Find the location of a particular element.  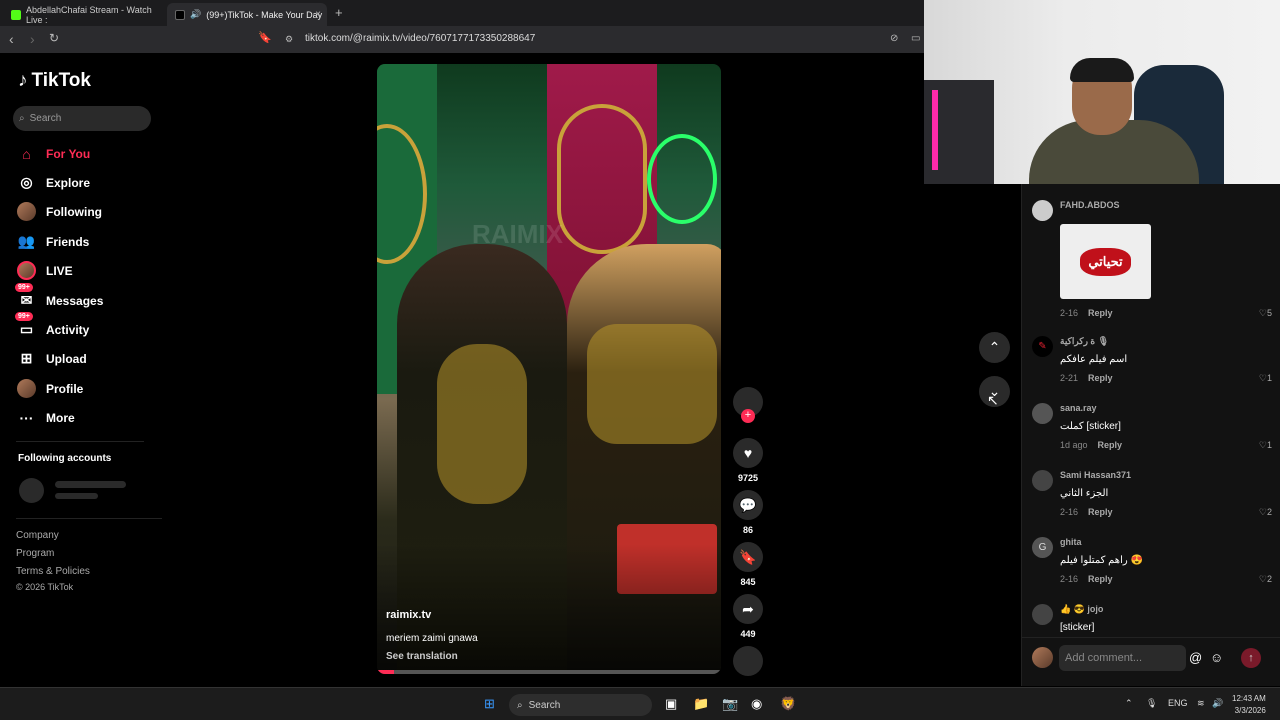

back-icon: ‹ is located at coordinates (11, 39).